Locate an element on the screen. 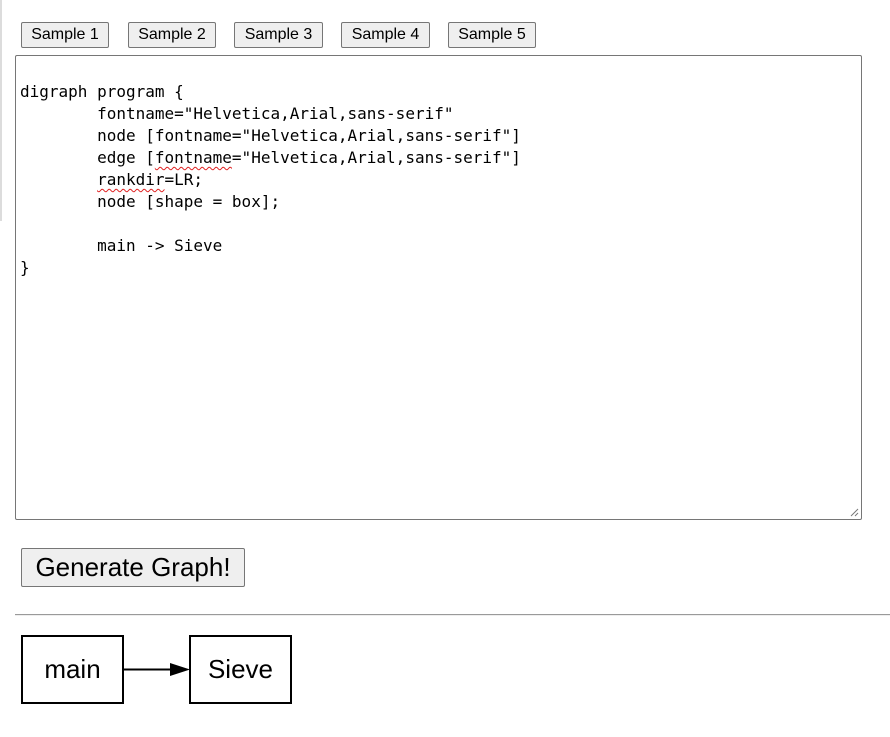  sample-3-button: Sample 3 is located at coordinates (278, 35).